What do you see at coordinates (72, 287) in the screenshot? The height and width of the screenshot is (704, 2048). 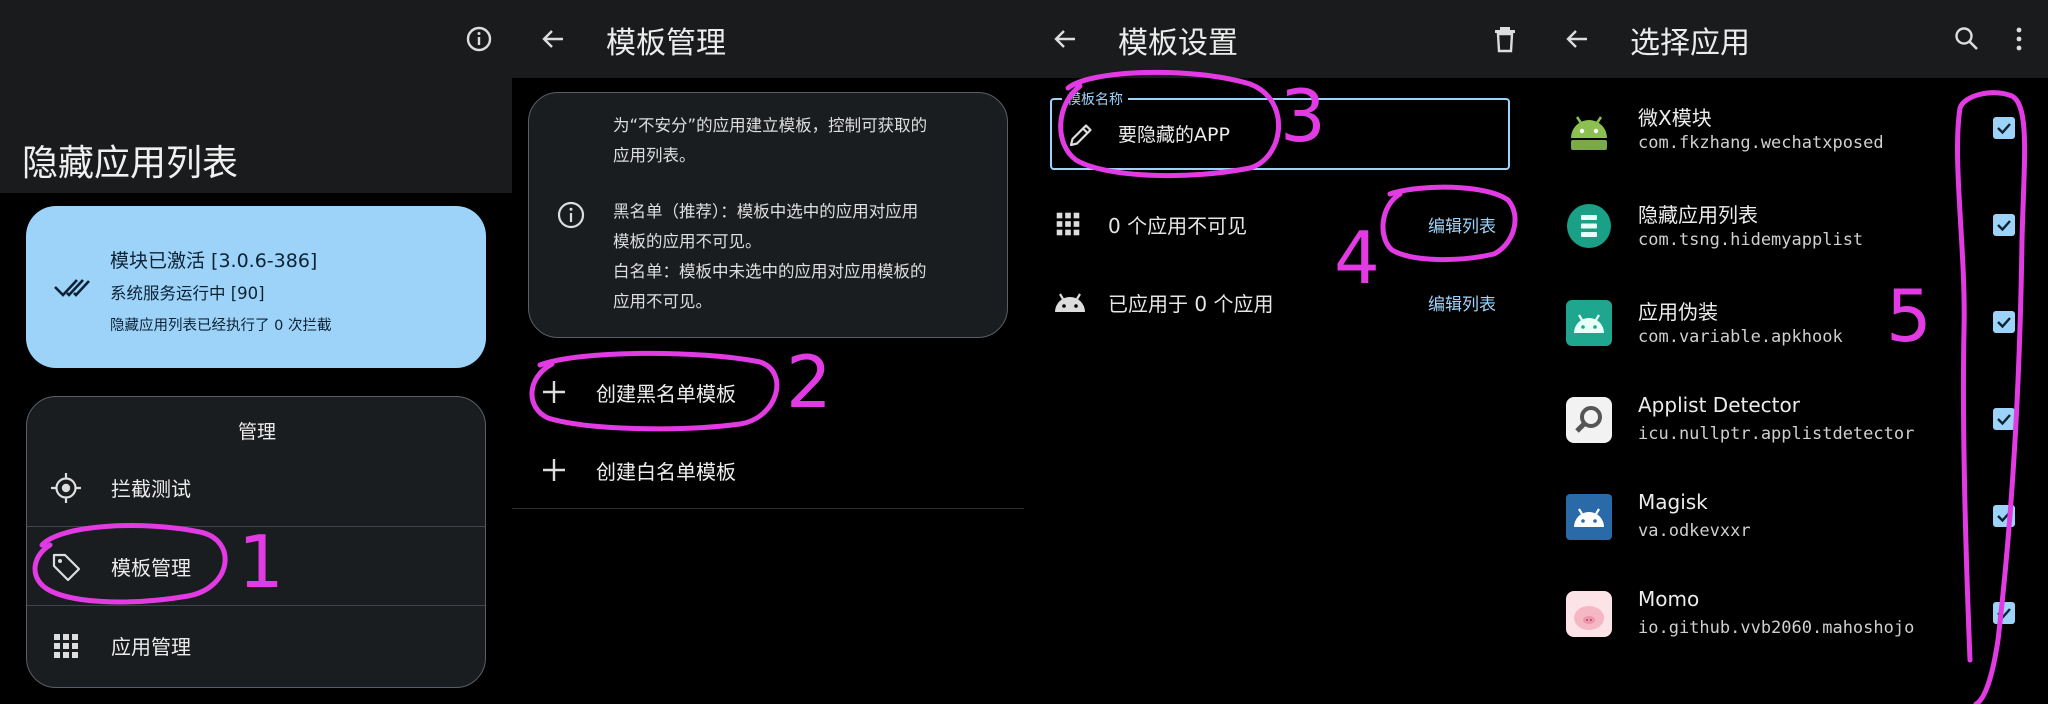 I see `done-all-icon` at bounding box center [72, 287].